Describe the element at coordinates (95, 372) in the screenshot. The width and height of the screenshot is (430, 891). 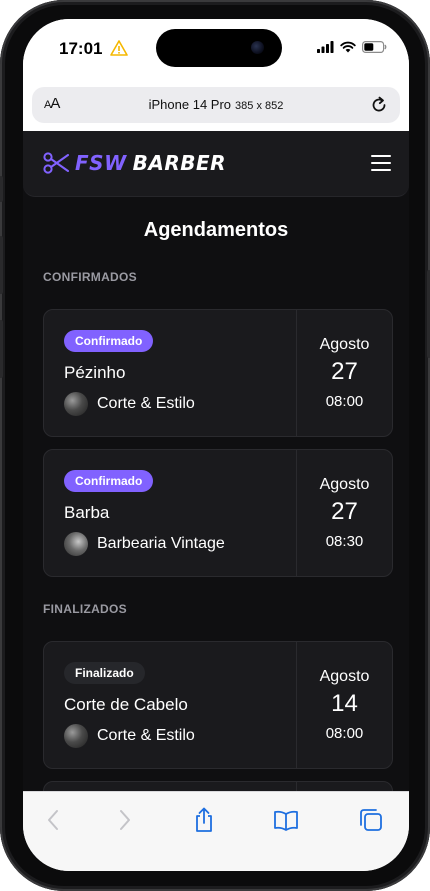
I see `service-name: Pézinho` at that location.